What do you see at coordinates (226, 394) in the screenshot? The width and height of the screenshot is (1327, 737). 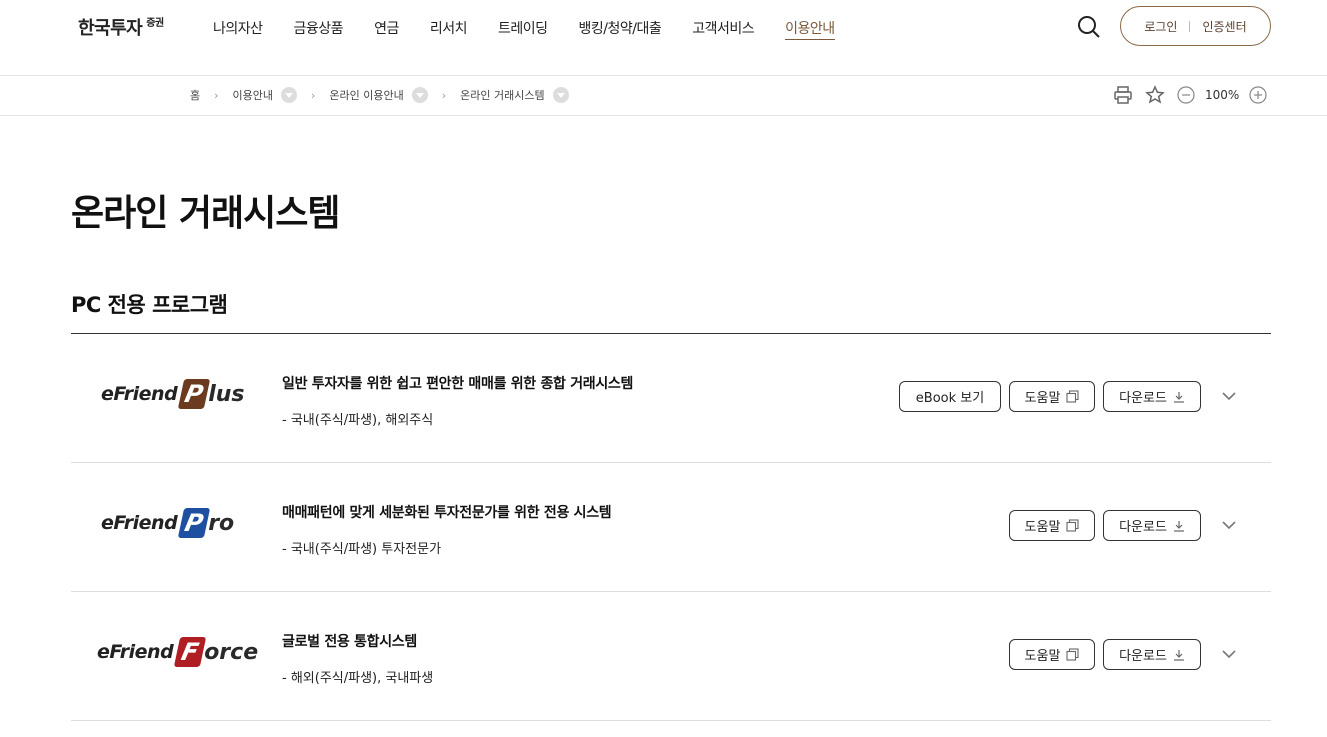 I see `logo-rest: lus` at bounding box center [226, 394].